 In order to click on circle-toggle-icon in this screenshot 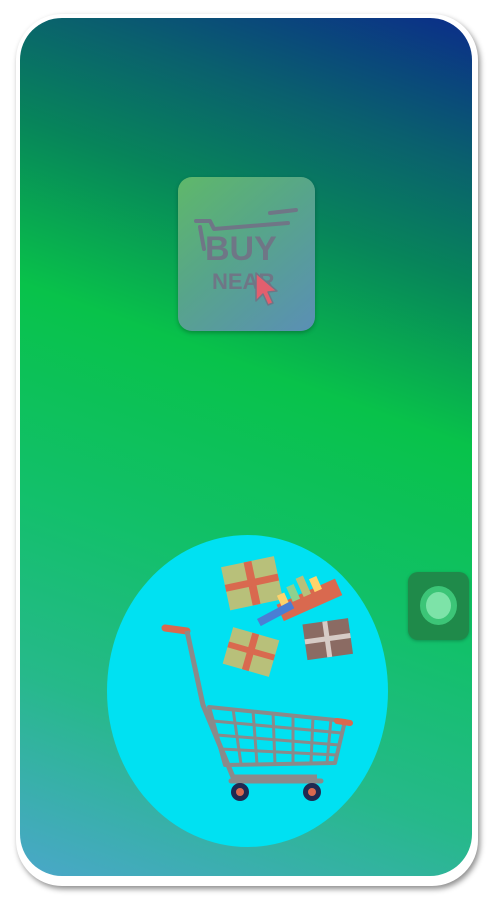, I will do `click(438, 605)`.